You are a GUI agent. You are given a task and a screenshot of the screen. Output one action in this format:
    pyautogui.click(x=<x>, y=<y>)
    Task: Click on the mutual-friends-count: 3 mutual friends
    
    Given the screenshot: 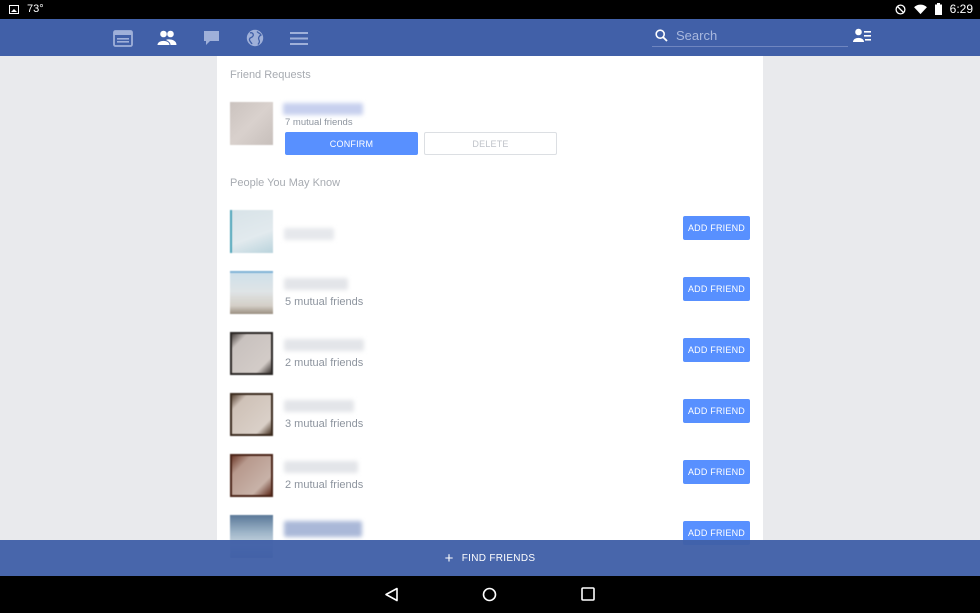 What is the action you would take?
    pyautogui.click(x=324, y=424)
    